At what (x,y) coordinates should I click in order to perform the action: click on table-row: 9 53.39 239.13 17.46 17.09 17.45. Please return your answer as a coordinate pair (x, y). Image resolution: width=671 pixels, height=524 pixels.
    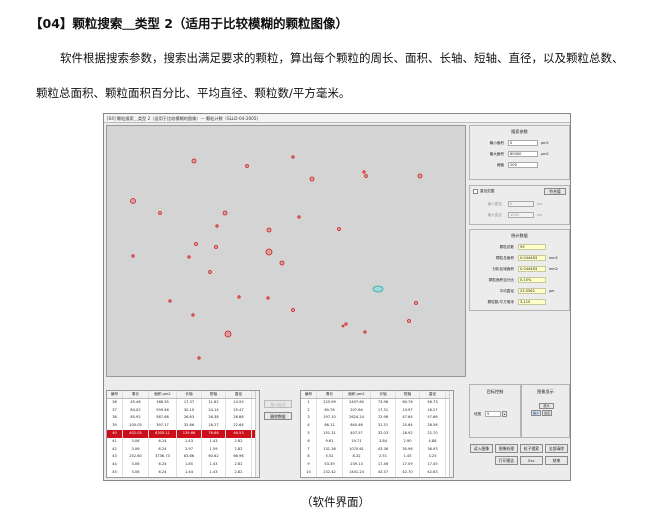
    Looking at the image, I should click on (377, 465).